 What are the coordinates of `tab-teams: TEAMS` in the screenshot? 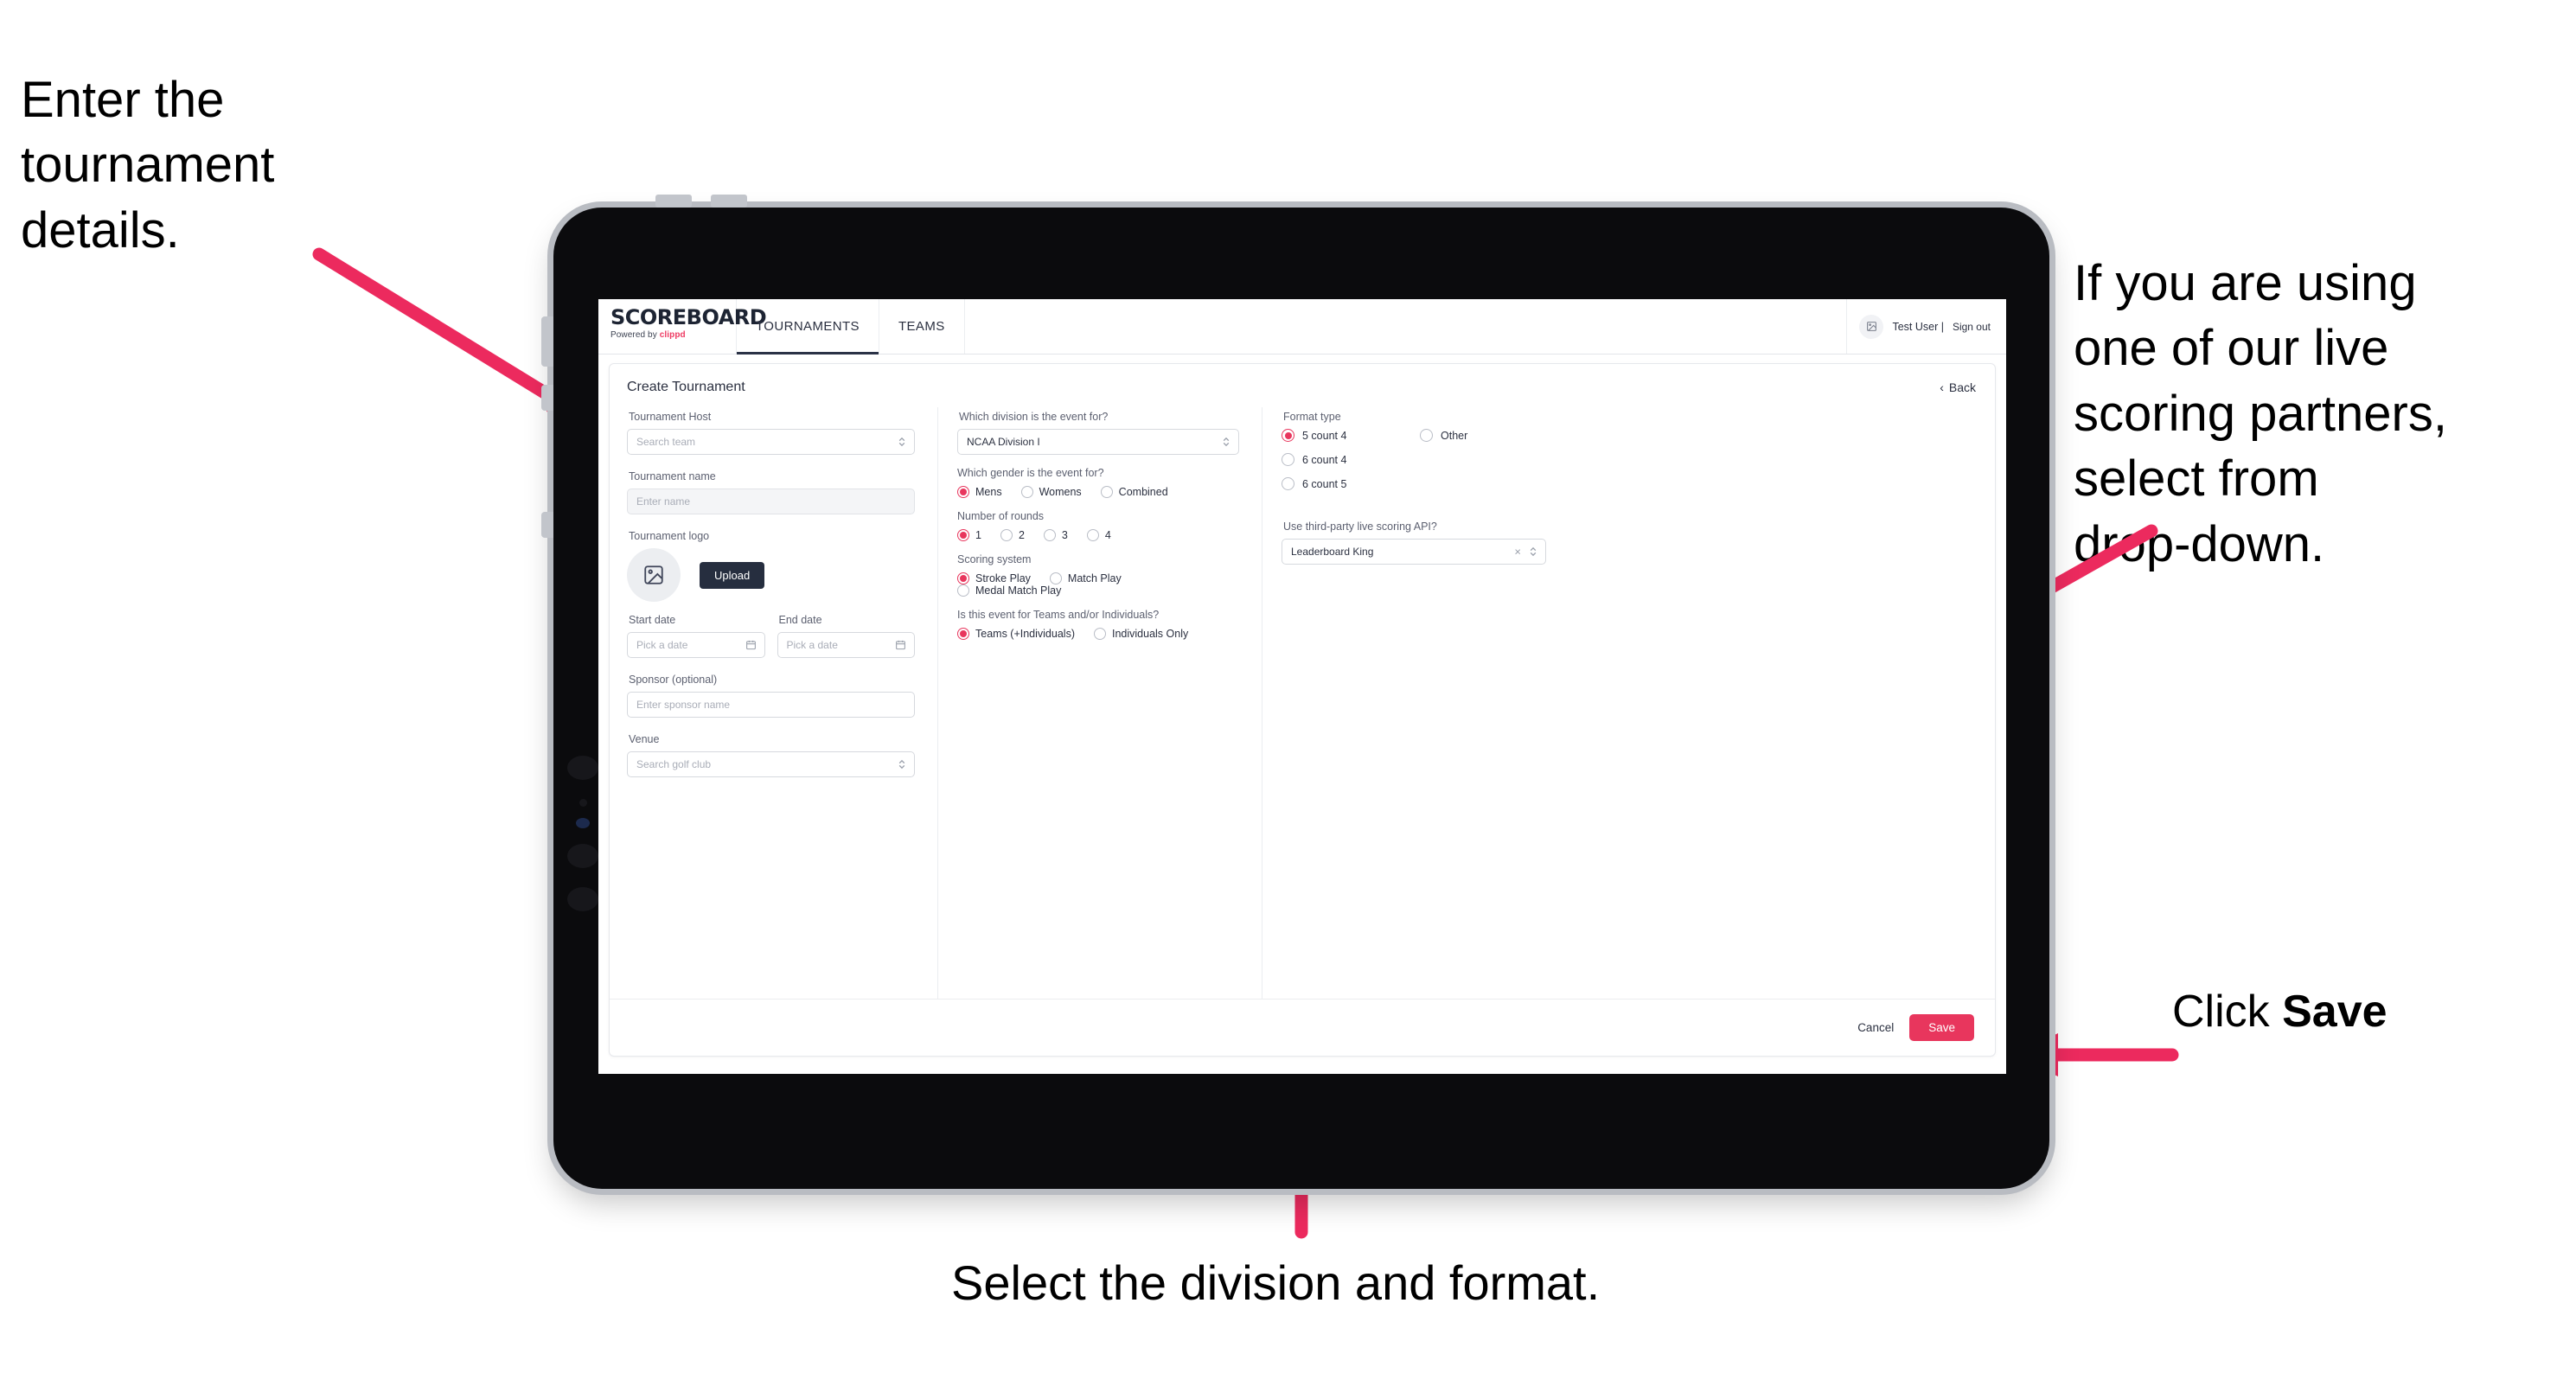 It's located at (922, 326).